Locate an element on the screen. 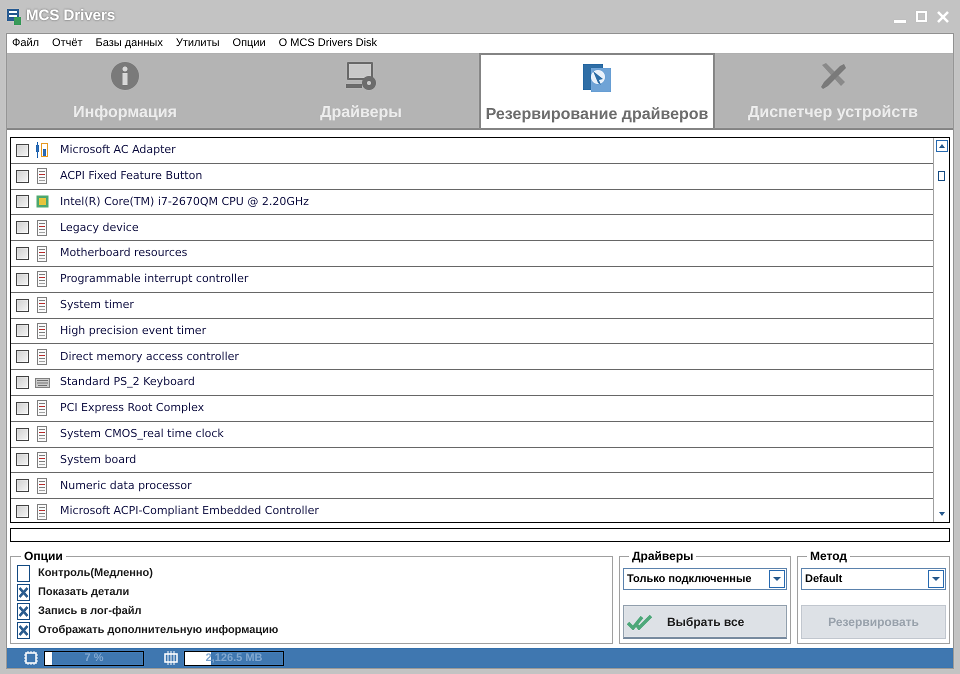 This screenshot has height=674, width=960. option-label: Отображать дополнительную информацию is located at coordinates (158, 630).